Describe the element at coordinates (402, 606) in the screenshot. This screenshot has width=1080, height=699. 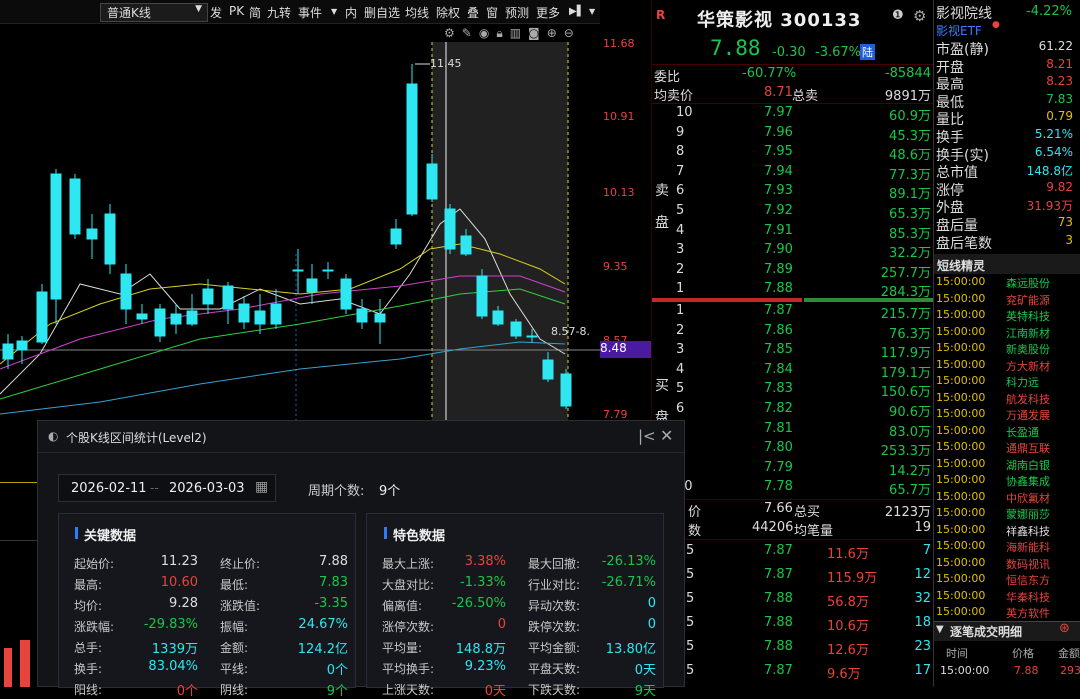
I see `stat-label: 偏离值:` at that location.